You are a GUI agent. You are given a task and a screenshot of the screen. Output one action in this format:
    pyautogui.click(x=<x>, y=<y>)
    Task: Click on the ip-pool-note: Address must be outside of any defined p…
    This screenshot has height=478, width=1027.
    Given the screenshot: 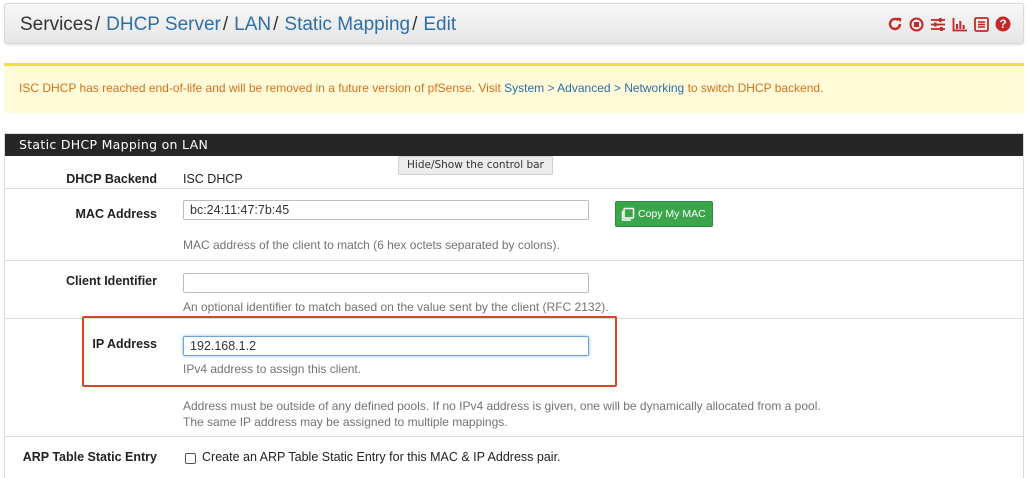 What is the action you would take?
    pyautogui.click(x=502, y=406)
    